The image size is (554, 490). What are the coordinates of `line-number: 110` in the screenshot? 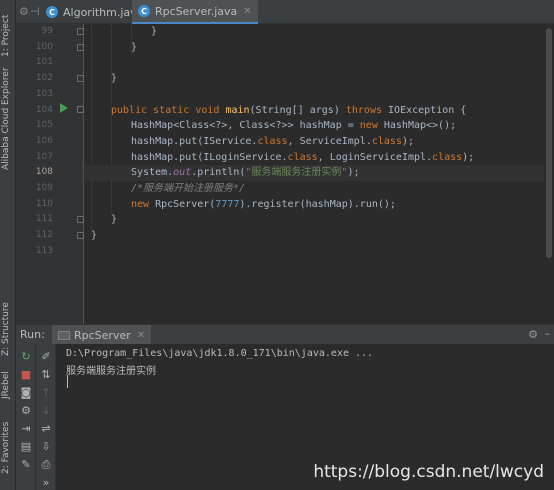 It's located at (44, 203).